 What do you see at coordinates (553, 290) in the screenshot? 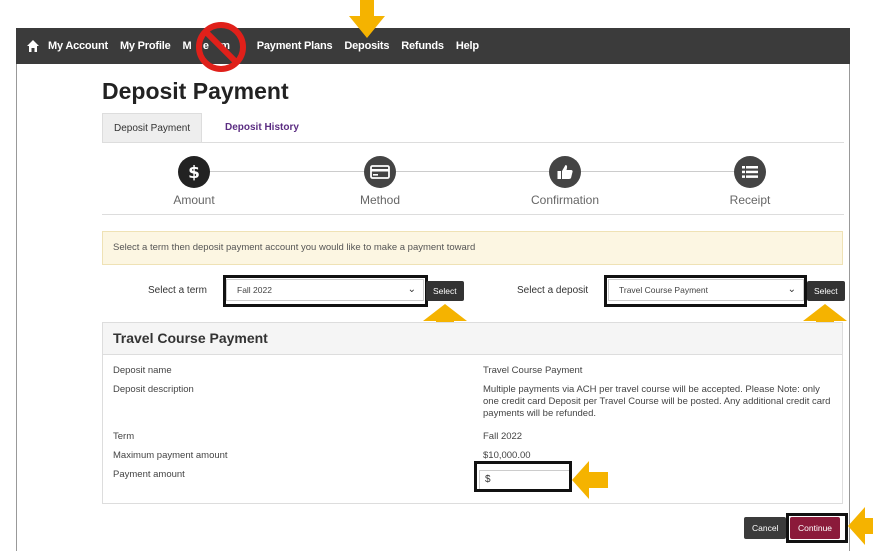
I see `deposit-label: Select a deposit` at bounding box center [553, 290].